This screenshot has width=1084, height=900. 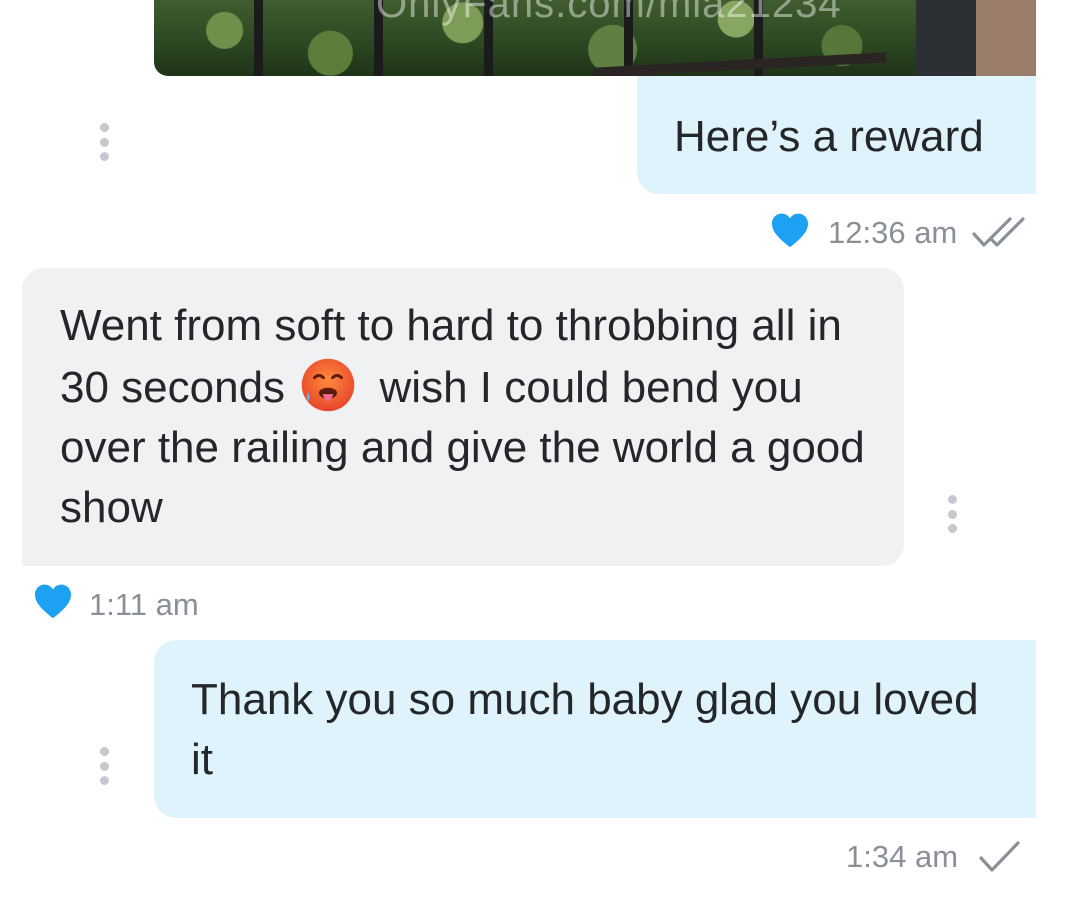 What do you see at coordinates (609, 13) in the screenshot?
I see `photo-watermark: OnlyFans.com/mia21234` at bounding box center [609, 13].